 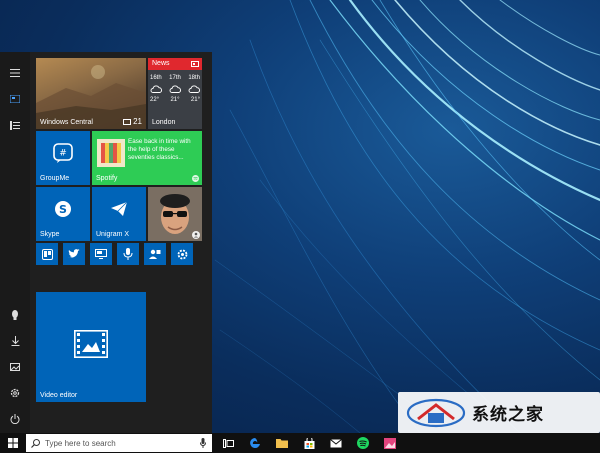 I want to click on user-account-icon, so click(x=15, y=315).